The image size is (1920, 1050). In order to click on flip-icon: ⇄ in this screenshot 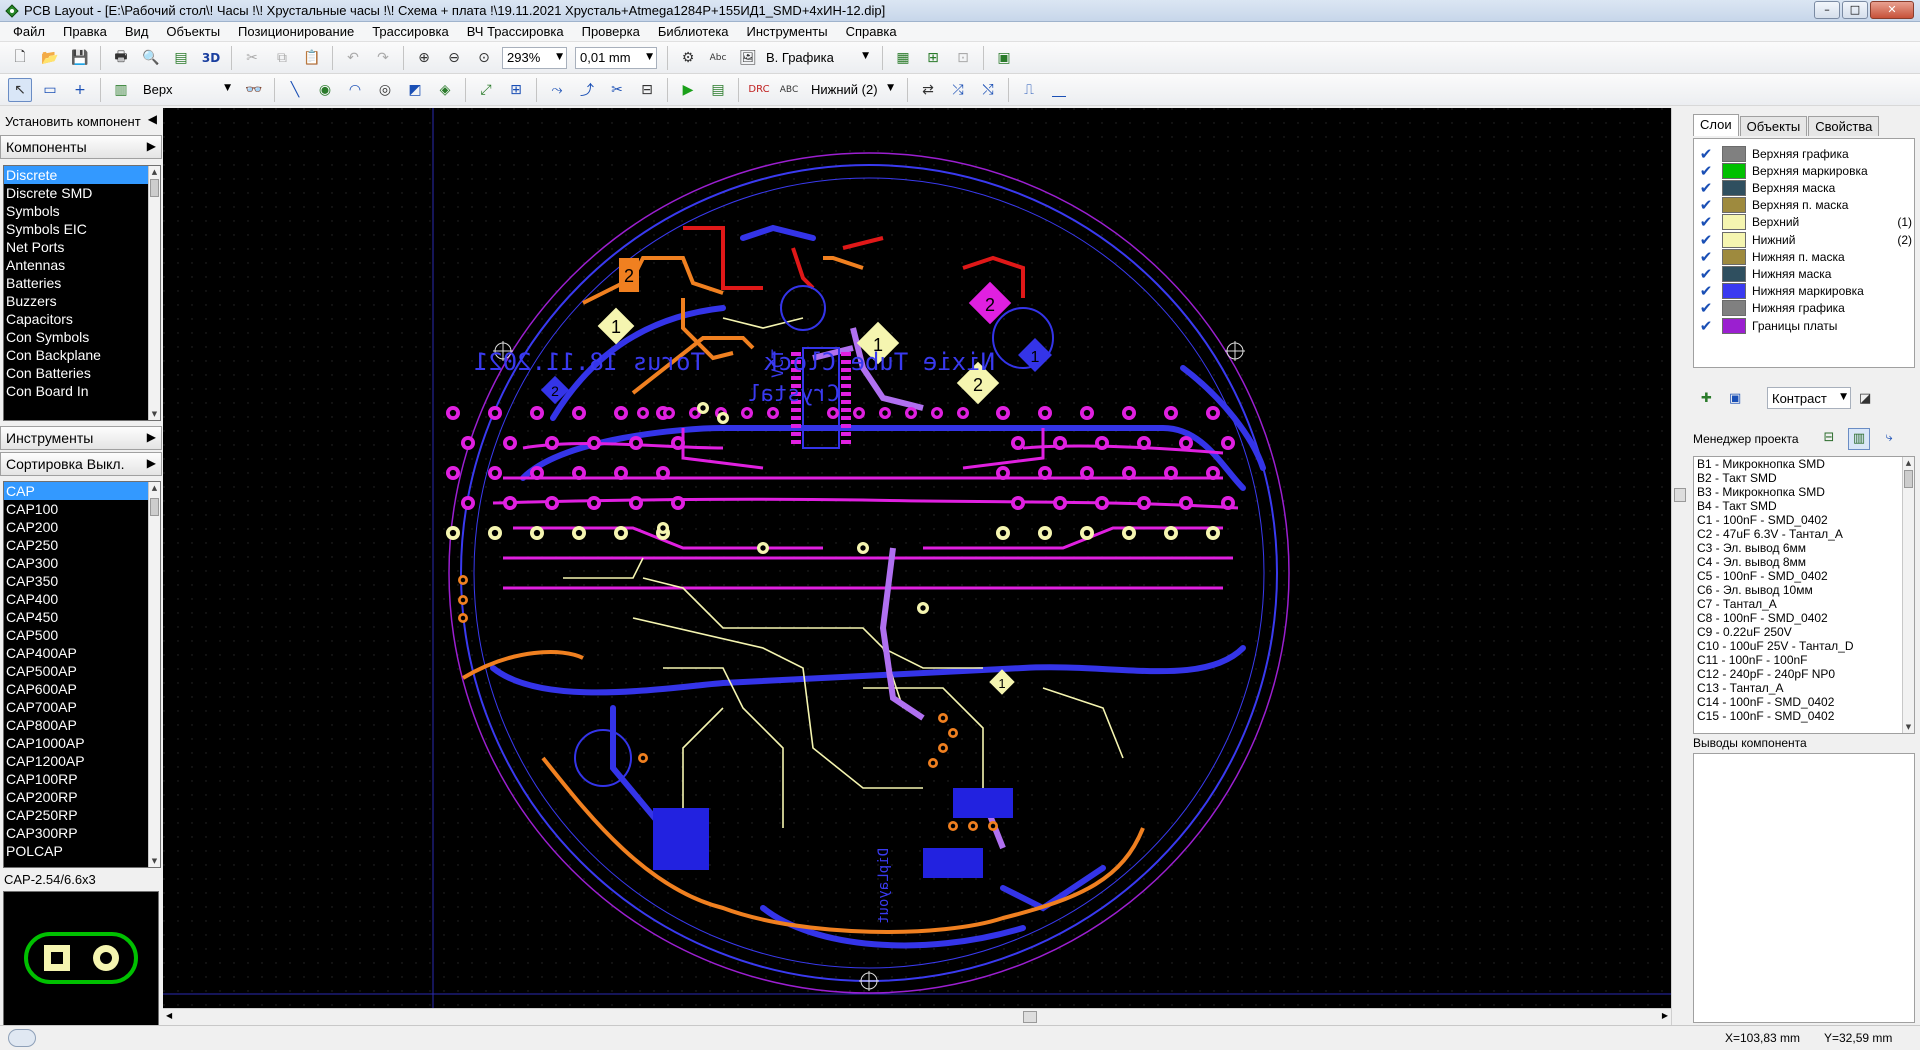, I will do `click(928, 90)`.